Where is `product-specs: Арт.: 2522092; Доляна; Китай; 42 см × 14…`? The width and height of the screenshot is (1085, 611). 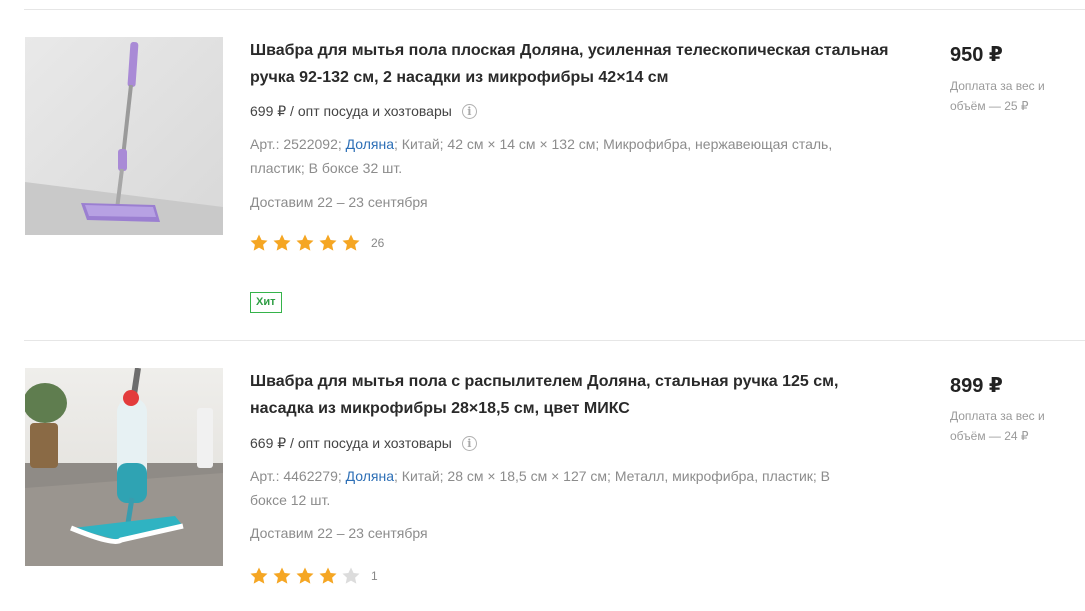
product-specs: Арт.: 2522092; Доляна; Китай; 42 см × 14… is located at coordinates (560, 156).